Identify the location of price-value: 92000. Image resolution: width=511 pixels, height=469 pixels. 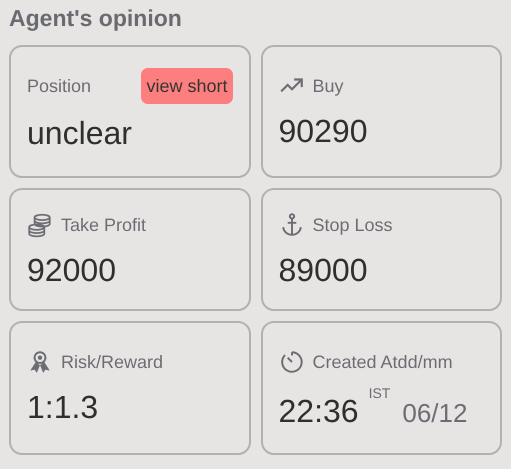
(71, 270).